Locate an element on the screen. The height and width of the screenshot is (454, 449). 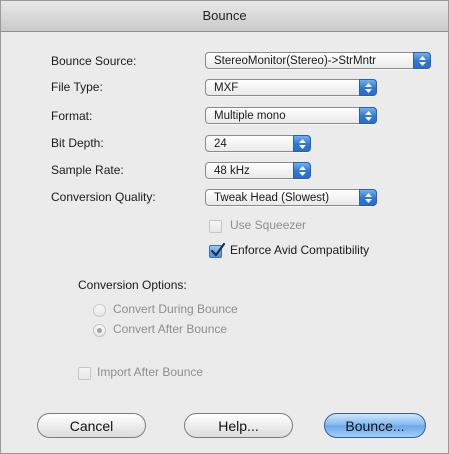
conversion-quality-value: Tweak Head (Slowest) is located at coordinates (272, 198).